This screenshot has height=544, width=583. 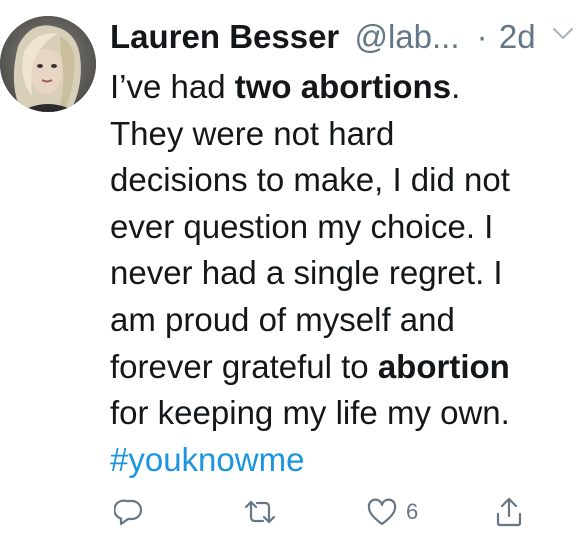 What do you see at coordinates (207, 459) in the screenshot?
I see `hashtag-link: #youknowme` at bounding box center [207, 459].